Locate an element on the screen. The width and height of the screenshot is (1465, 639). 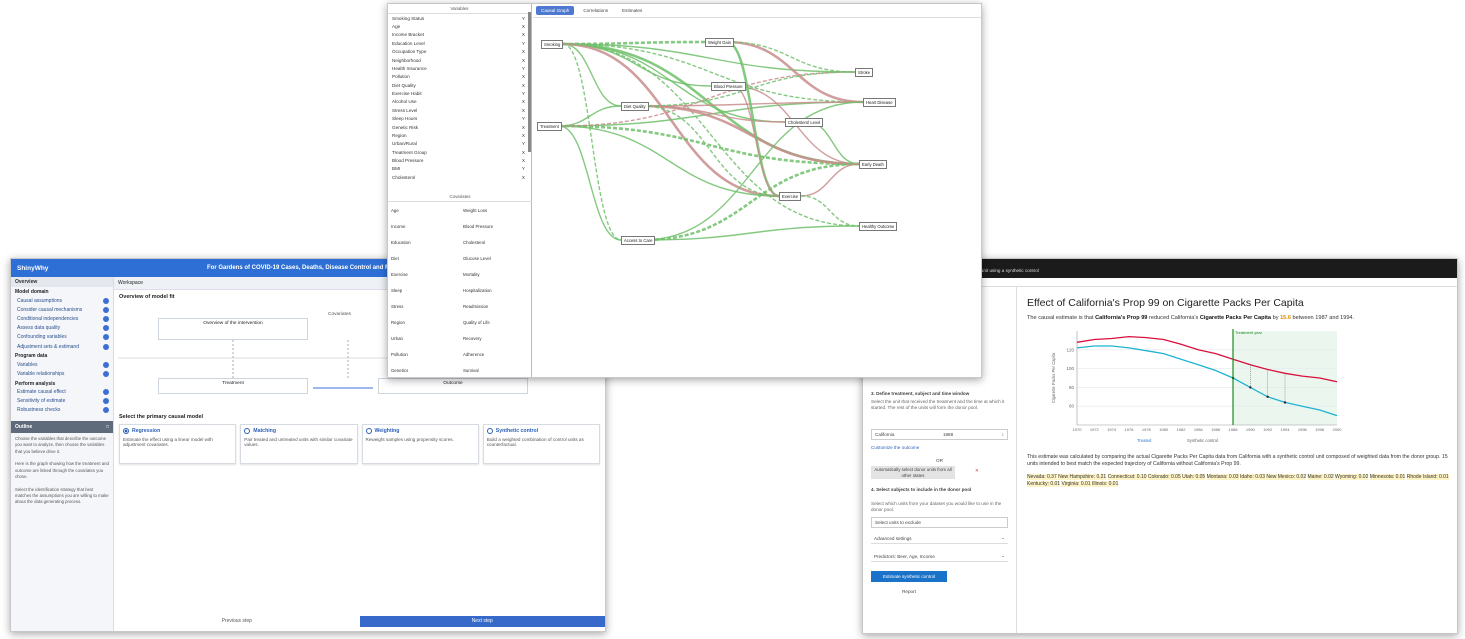
clear-icon: ✕ is located at coordinates (991, 471).